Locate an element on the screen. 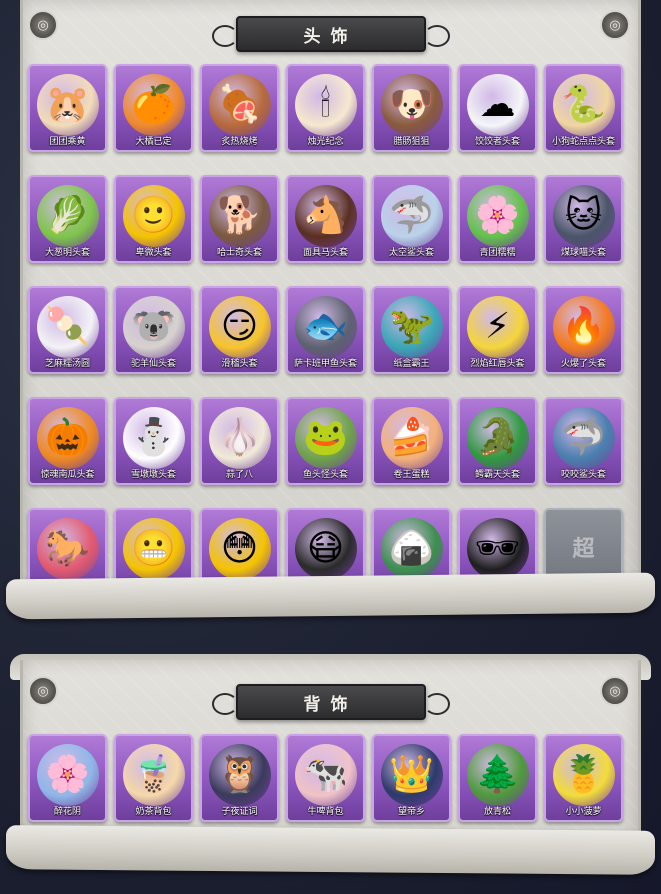 The height and width of the screenshot is (894, 661). back-item-label: 牛啤背包 is located at coordinates (325, 812).